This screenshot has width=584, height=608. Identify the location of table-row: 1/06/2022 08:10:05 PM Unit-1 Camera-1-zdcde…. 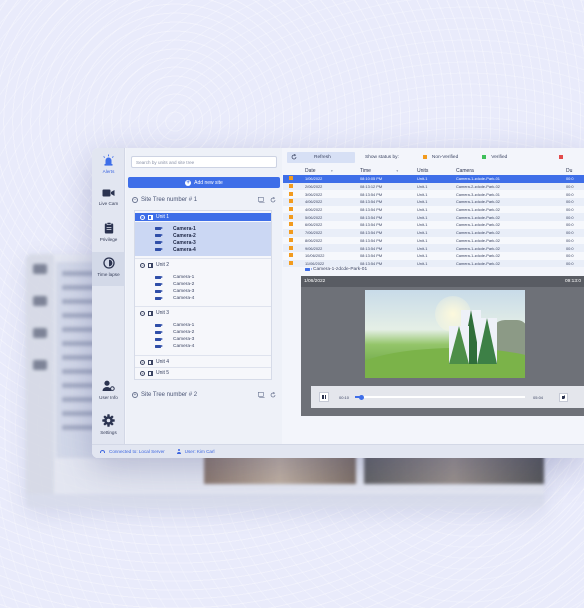
(433, 179).